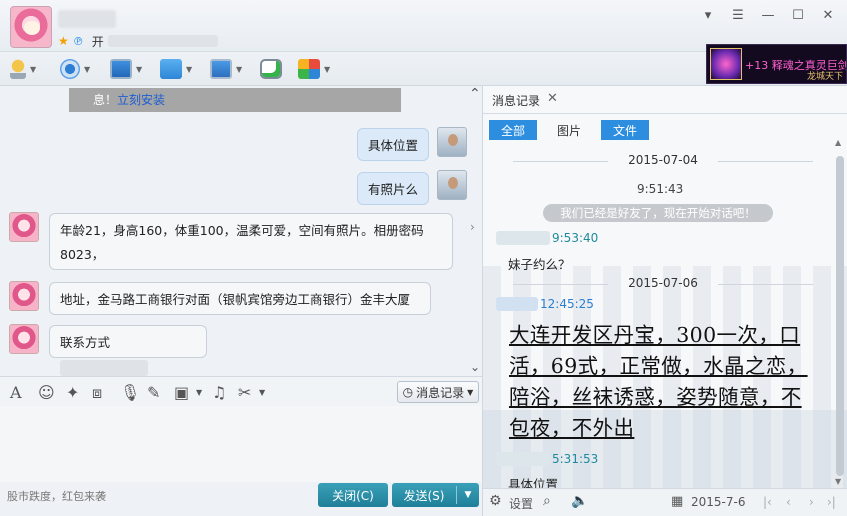  I want to click on contact-signature: 开, so click(97, 41).